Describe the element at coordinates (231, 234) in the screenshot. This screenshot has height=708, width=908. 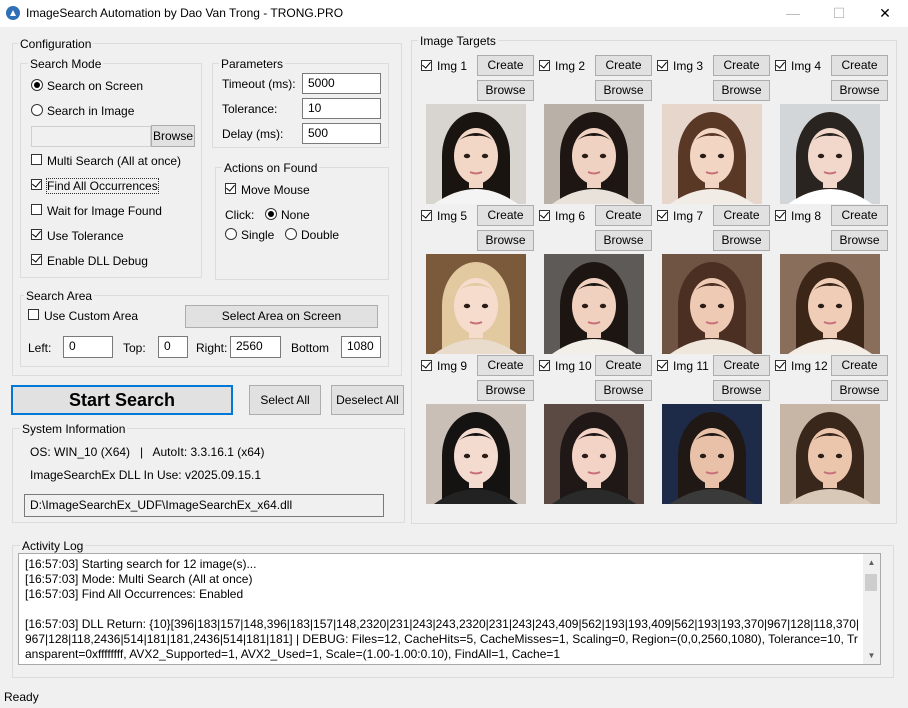
I see `click-single-radio` at that location.